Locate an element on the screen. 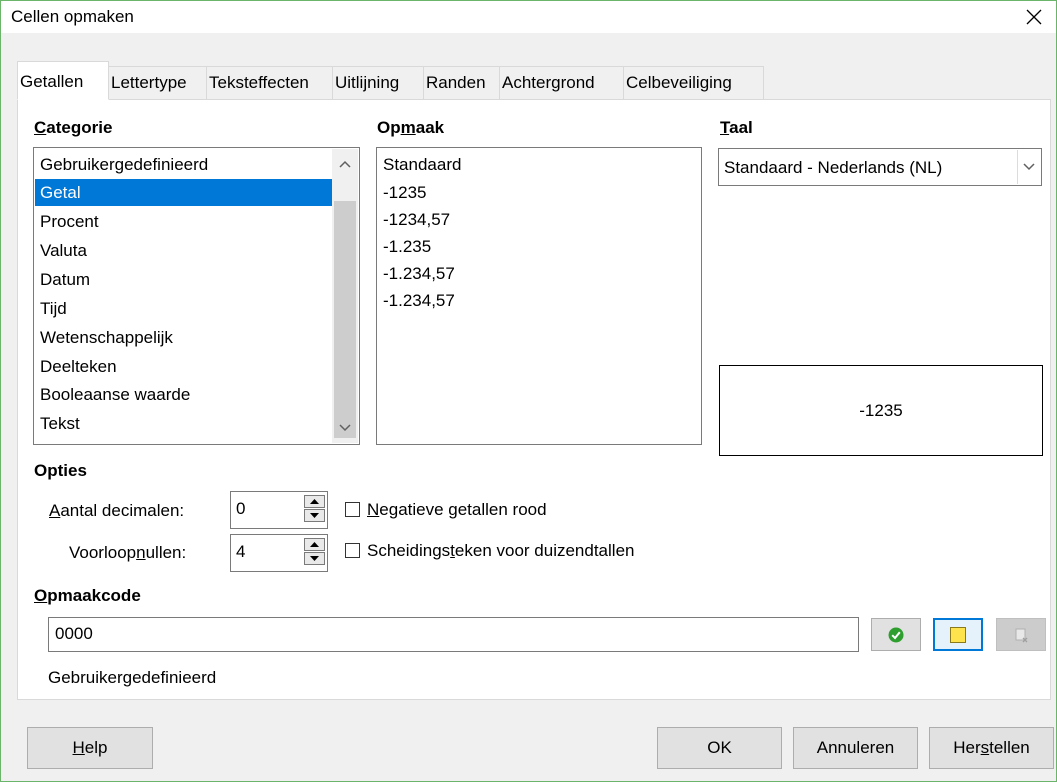 The width and height of the screenshot is (1057, 782). tab-getallen: Getallen is located at coordinates (63, 80).